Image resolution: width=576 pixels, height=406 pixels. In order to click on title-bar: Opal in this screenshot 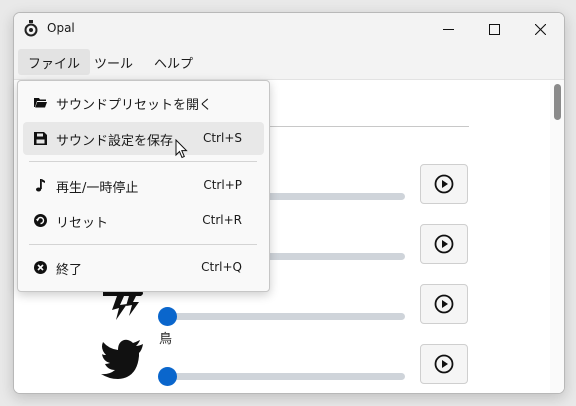, I will do `click(289, 29)`.